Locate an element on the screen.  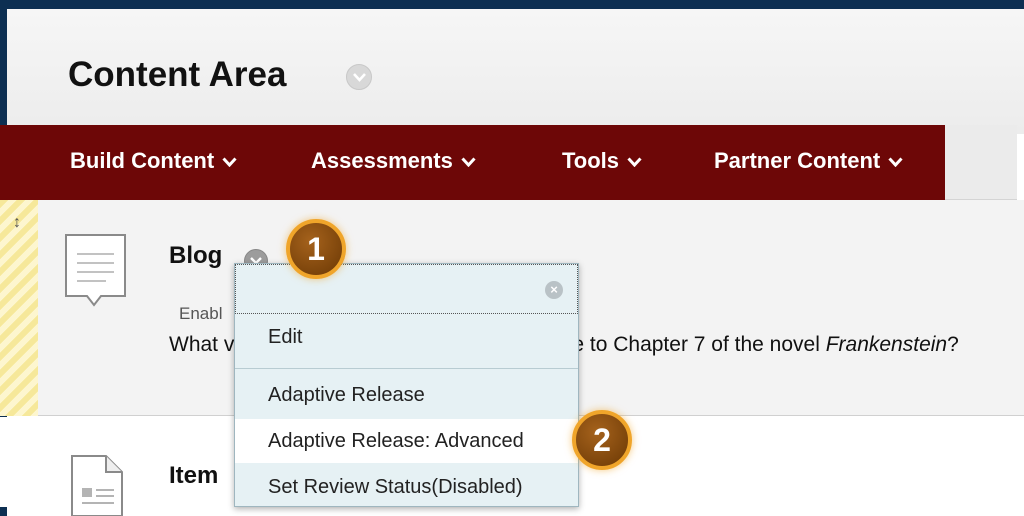
context-menu-header: × is located at coordinates (406, 289).